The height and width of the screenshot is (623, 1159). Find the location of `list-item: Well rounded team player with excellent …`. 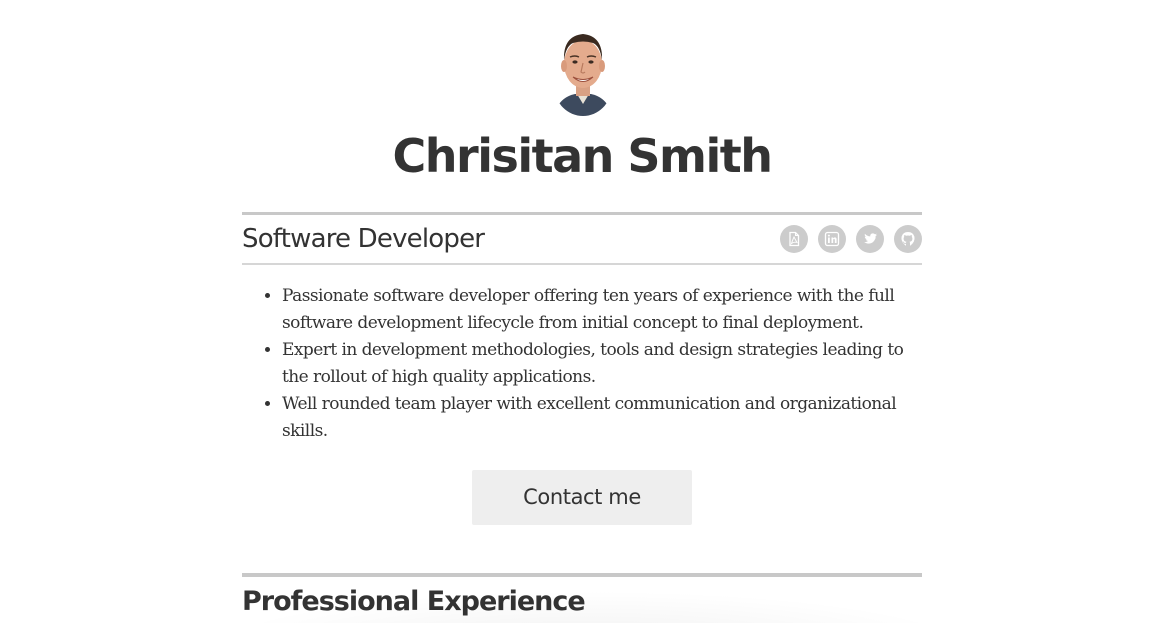

list-item: Well rounded team player with excellent … is located at coordinates (602, 418).